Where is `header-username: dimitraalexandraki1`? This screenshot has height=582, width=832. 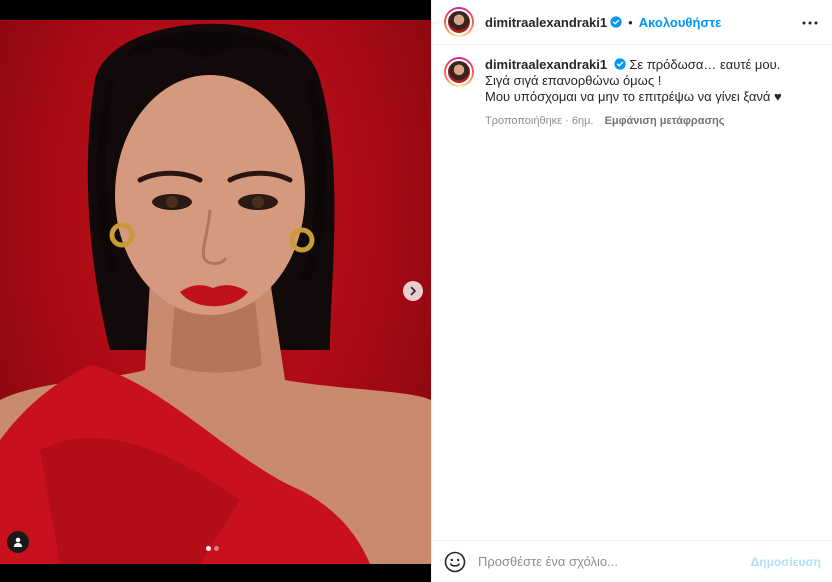 header-username: dimitraalexandraki1 is located at coordinates (546, 22).